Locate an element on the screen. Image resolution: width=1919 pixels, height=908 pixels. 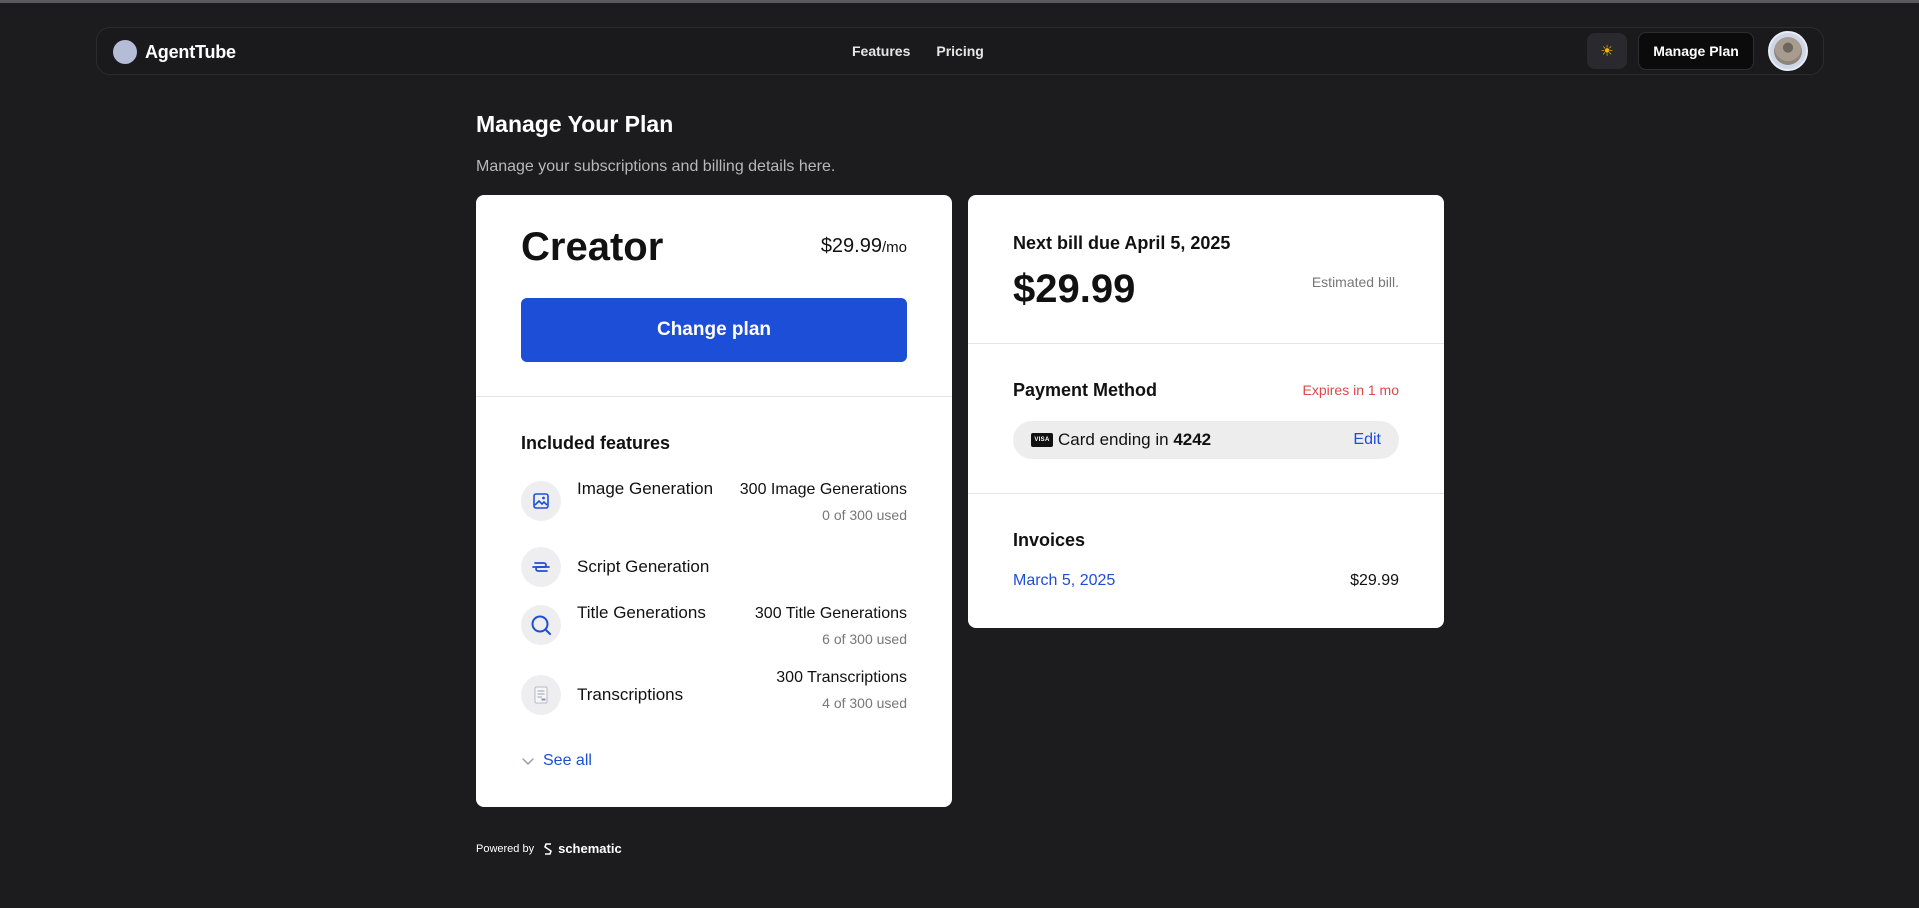
feature-name: Title Generations is located at coordinates (641, 612).